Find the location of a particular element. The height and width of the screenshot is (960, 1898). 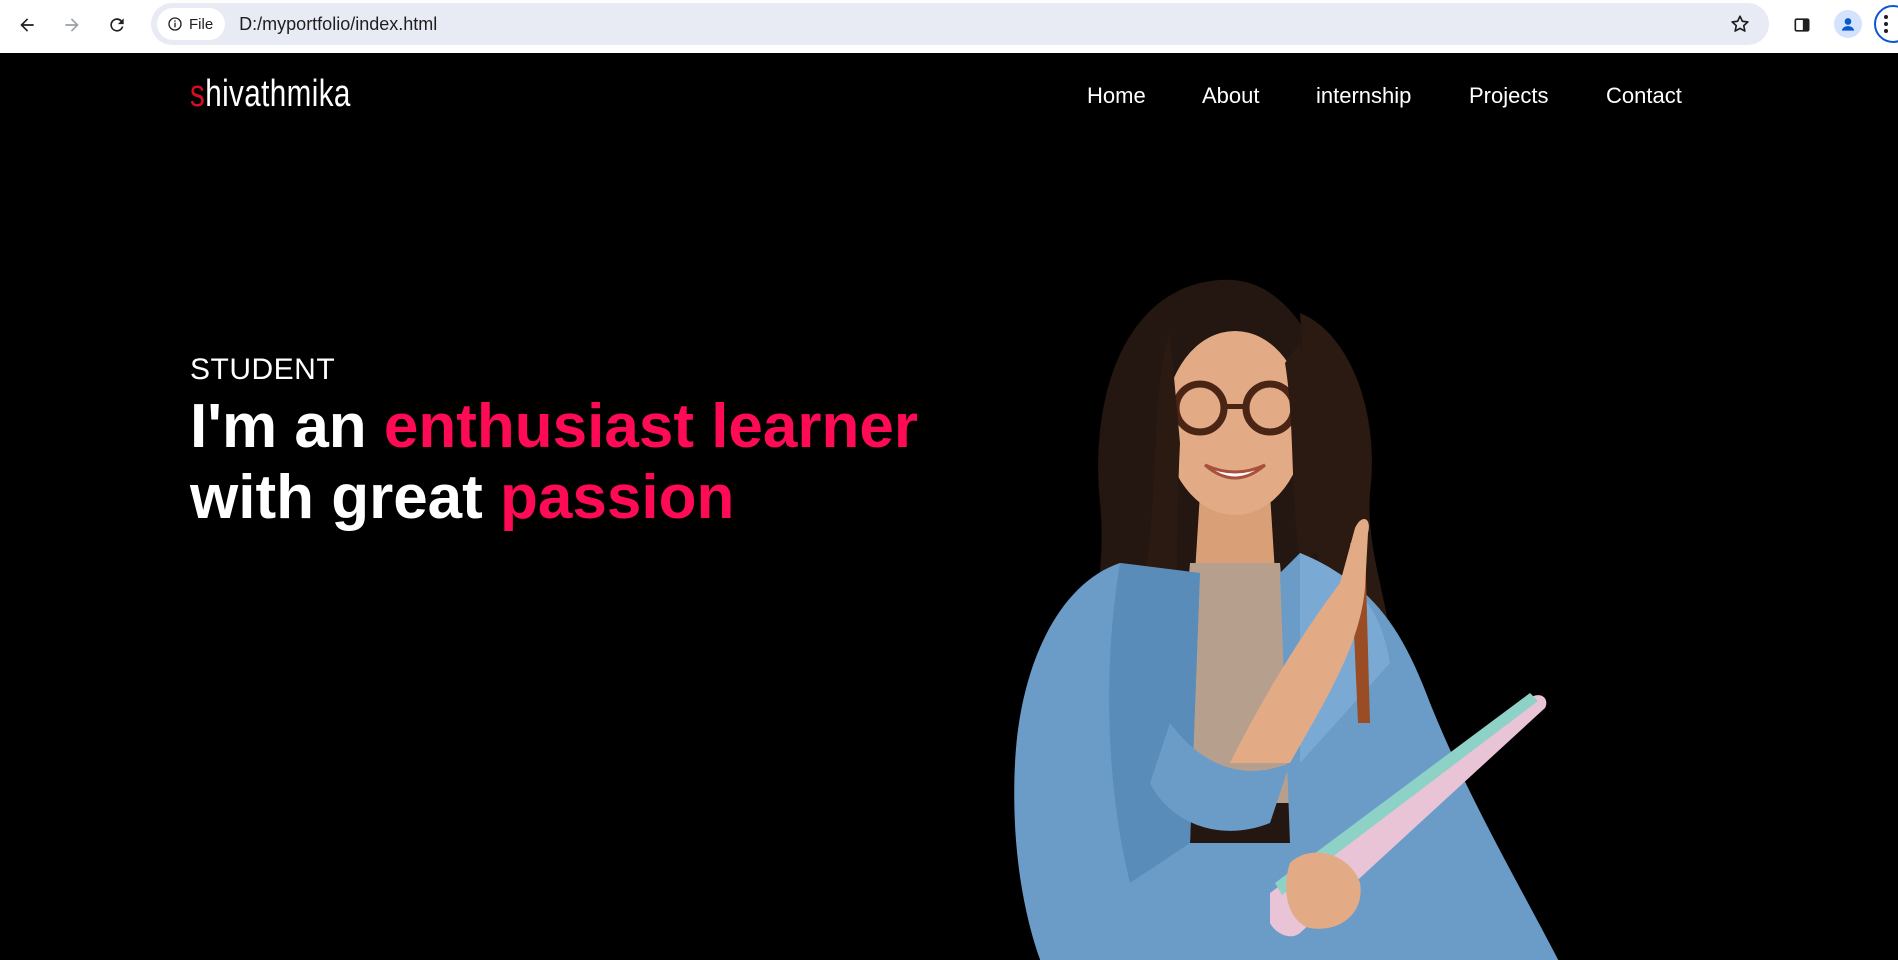

main-nav: Home About internship Projects Contact is located at coordinates (949, 101).